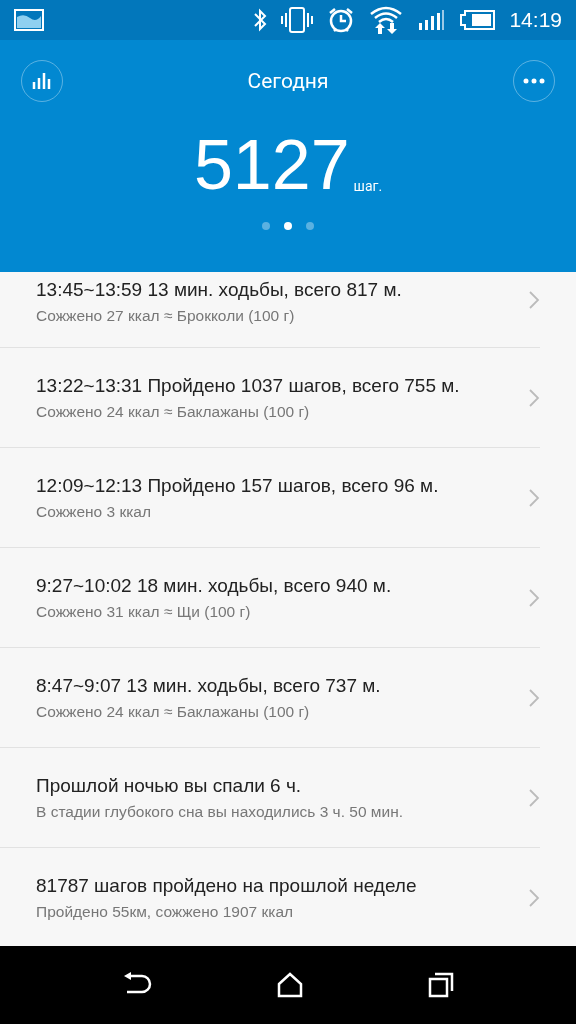  What do you see at coordinates (166, 316) in the screenshot?
I see `activity-detail: Сожжено 27 ккал ≈ Брокколи (100 г)` at bounding box center [166, 316].